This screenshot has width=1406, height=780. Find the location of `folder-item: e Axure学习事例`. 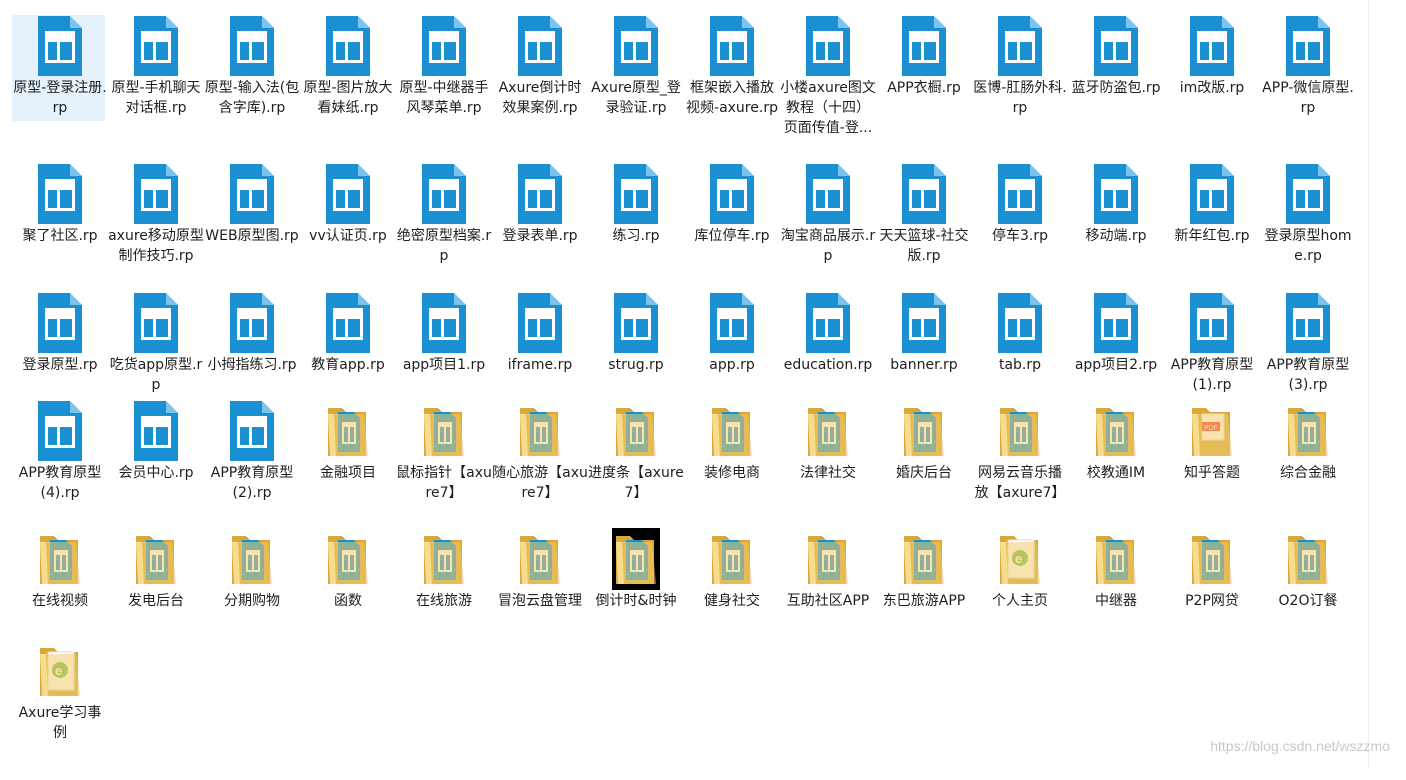

folder-item: e Axure学习事例 is located at coordinates (60, 710).